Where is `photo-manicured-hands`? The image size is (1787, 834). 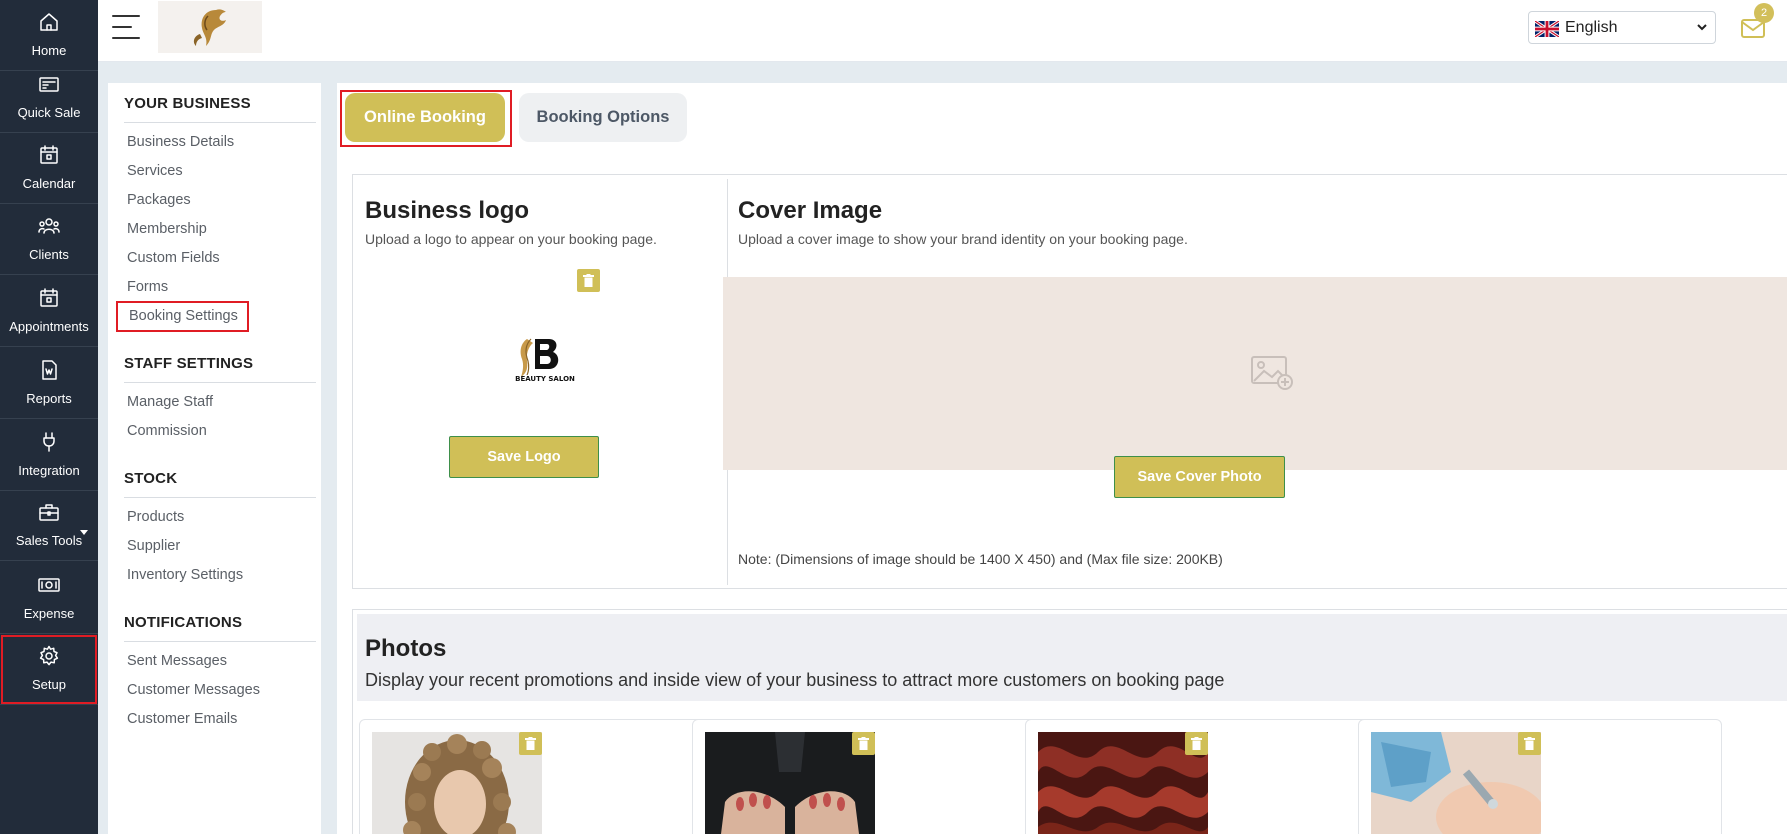
photo-manicured-hands is located at coordinates (790, 783).